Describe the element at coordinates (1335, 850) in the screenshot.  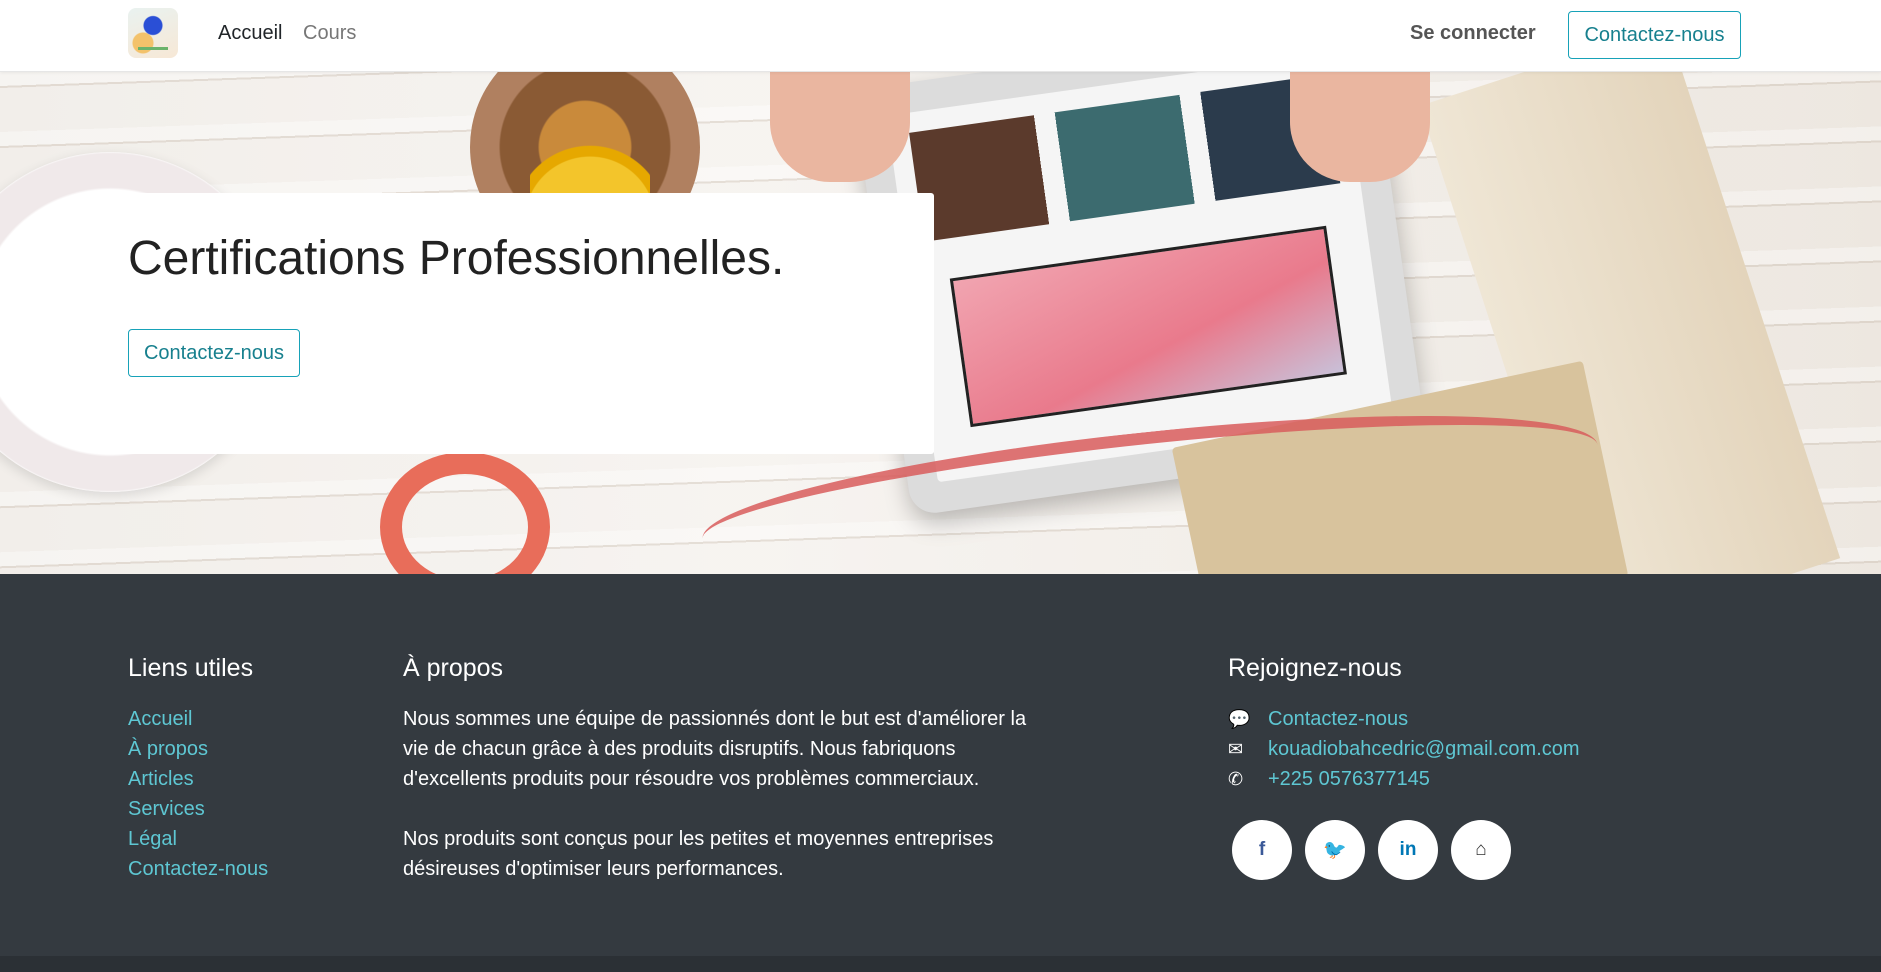
I see `twitter-icon: 🐦` at that location.